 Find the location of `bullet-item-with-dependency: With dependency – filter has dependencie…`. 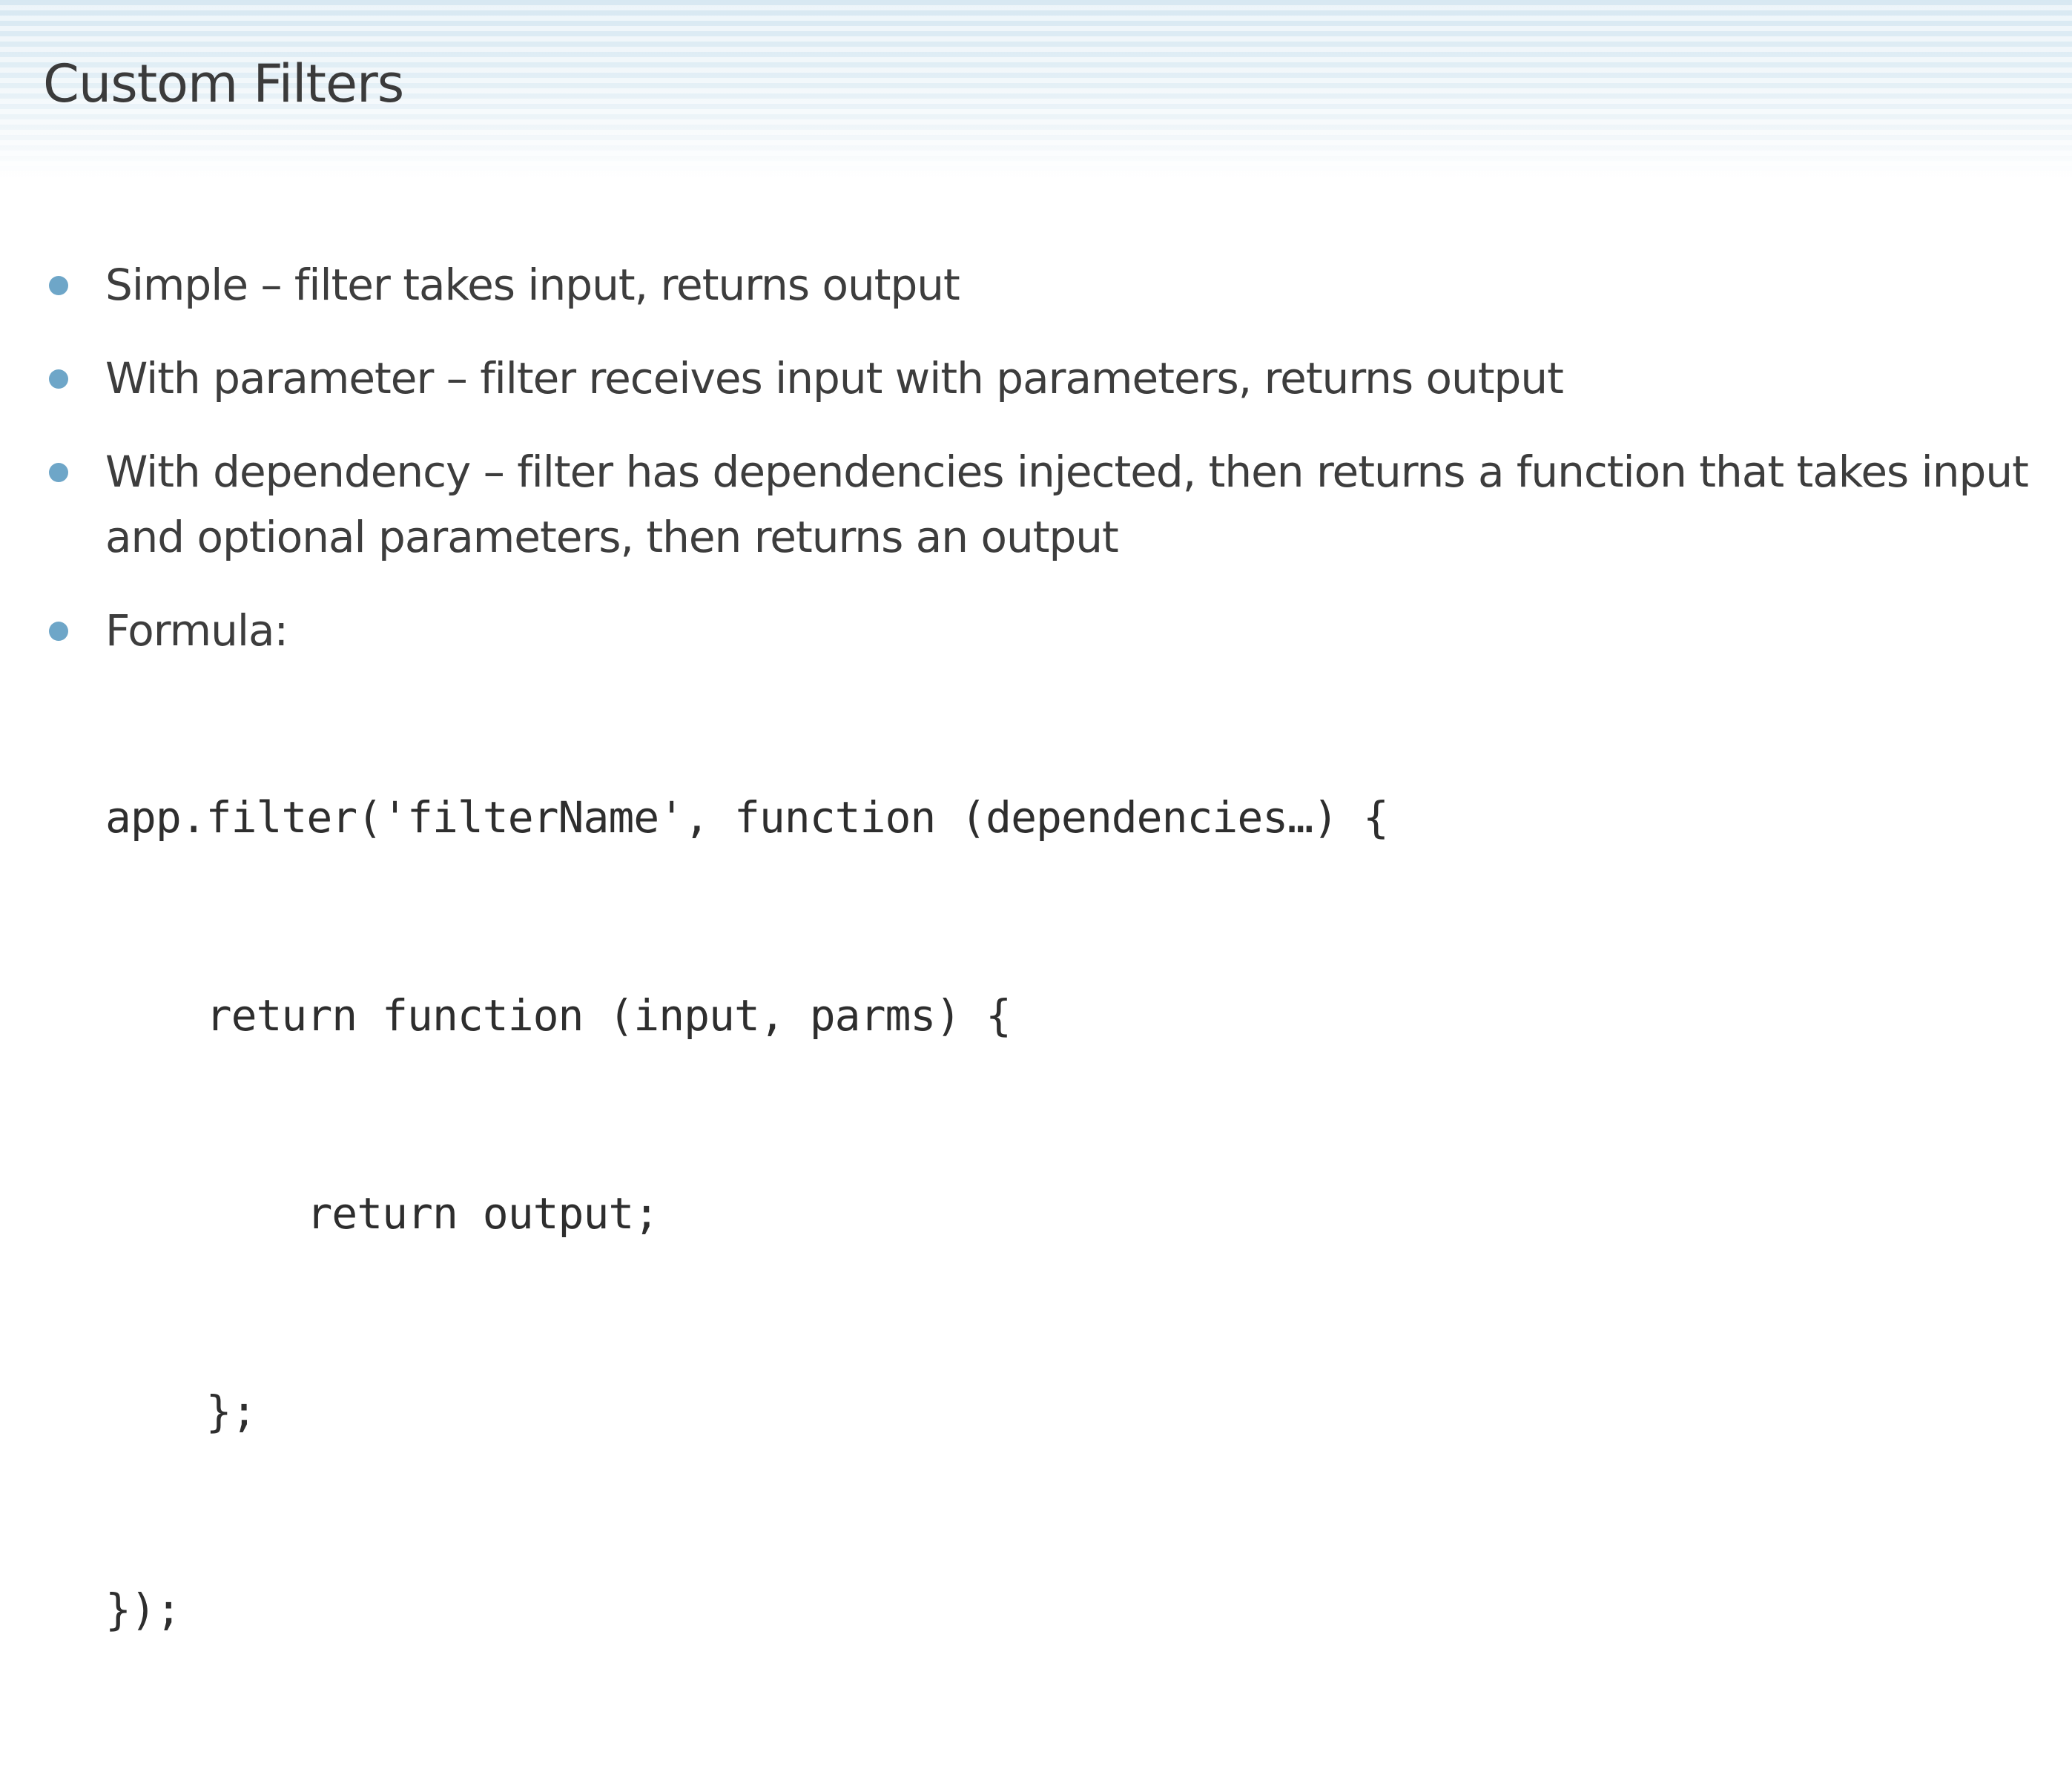

bullet-item-with-dependency: With dependency – filter has dependencie… is located at coordinates (1038, 504).